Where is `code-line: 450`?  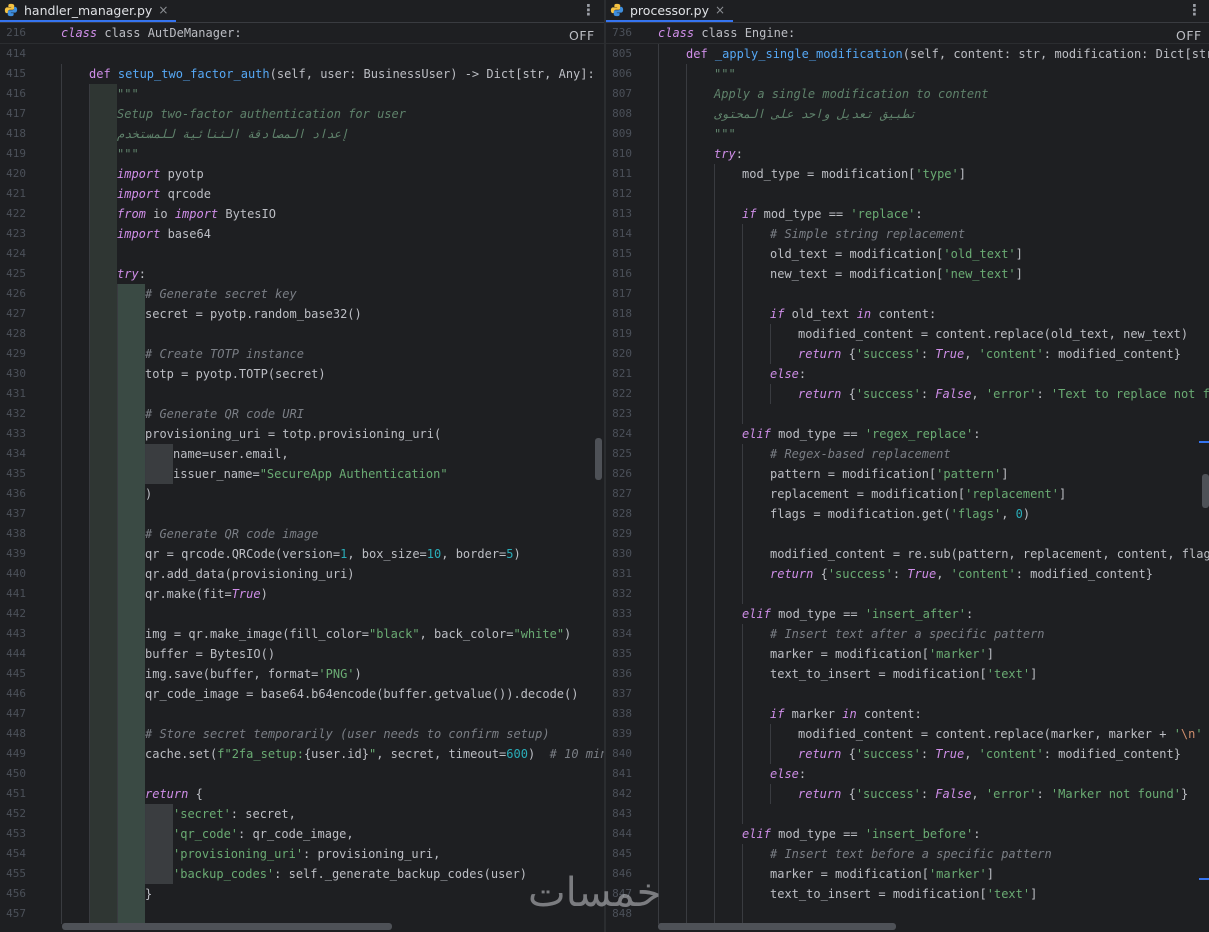
code-line: 450 is located at coordinates (302, 774).